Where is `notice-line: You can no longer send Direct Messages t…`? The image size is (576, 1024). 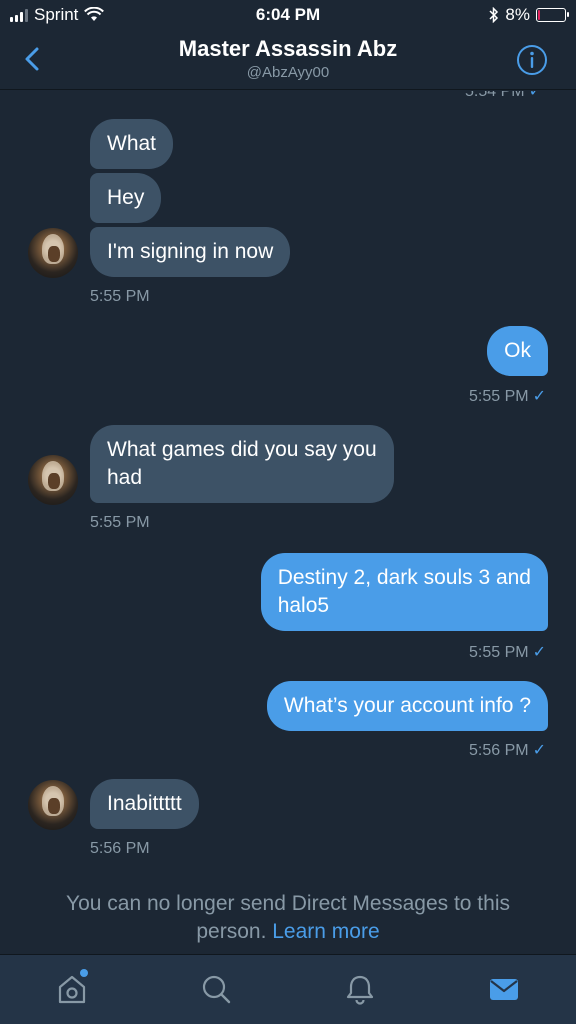 notice-line: You can no longer send Direct Messages t… is located at coordinates (288, 903).